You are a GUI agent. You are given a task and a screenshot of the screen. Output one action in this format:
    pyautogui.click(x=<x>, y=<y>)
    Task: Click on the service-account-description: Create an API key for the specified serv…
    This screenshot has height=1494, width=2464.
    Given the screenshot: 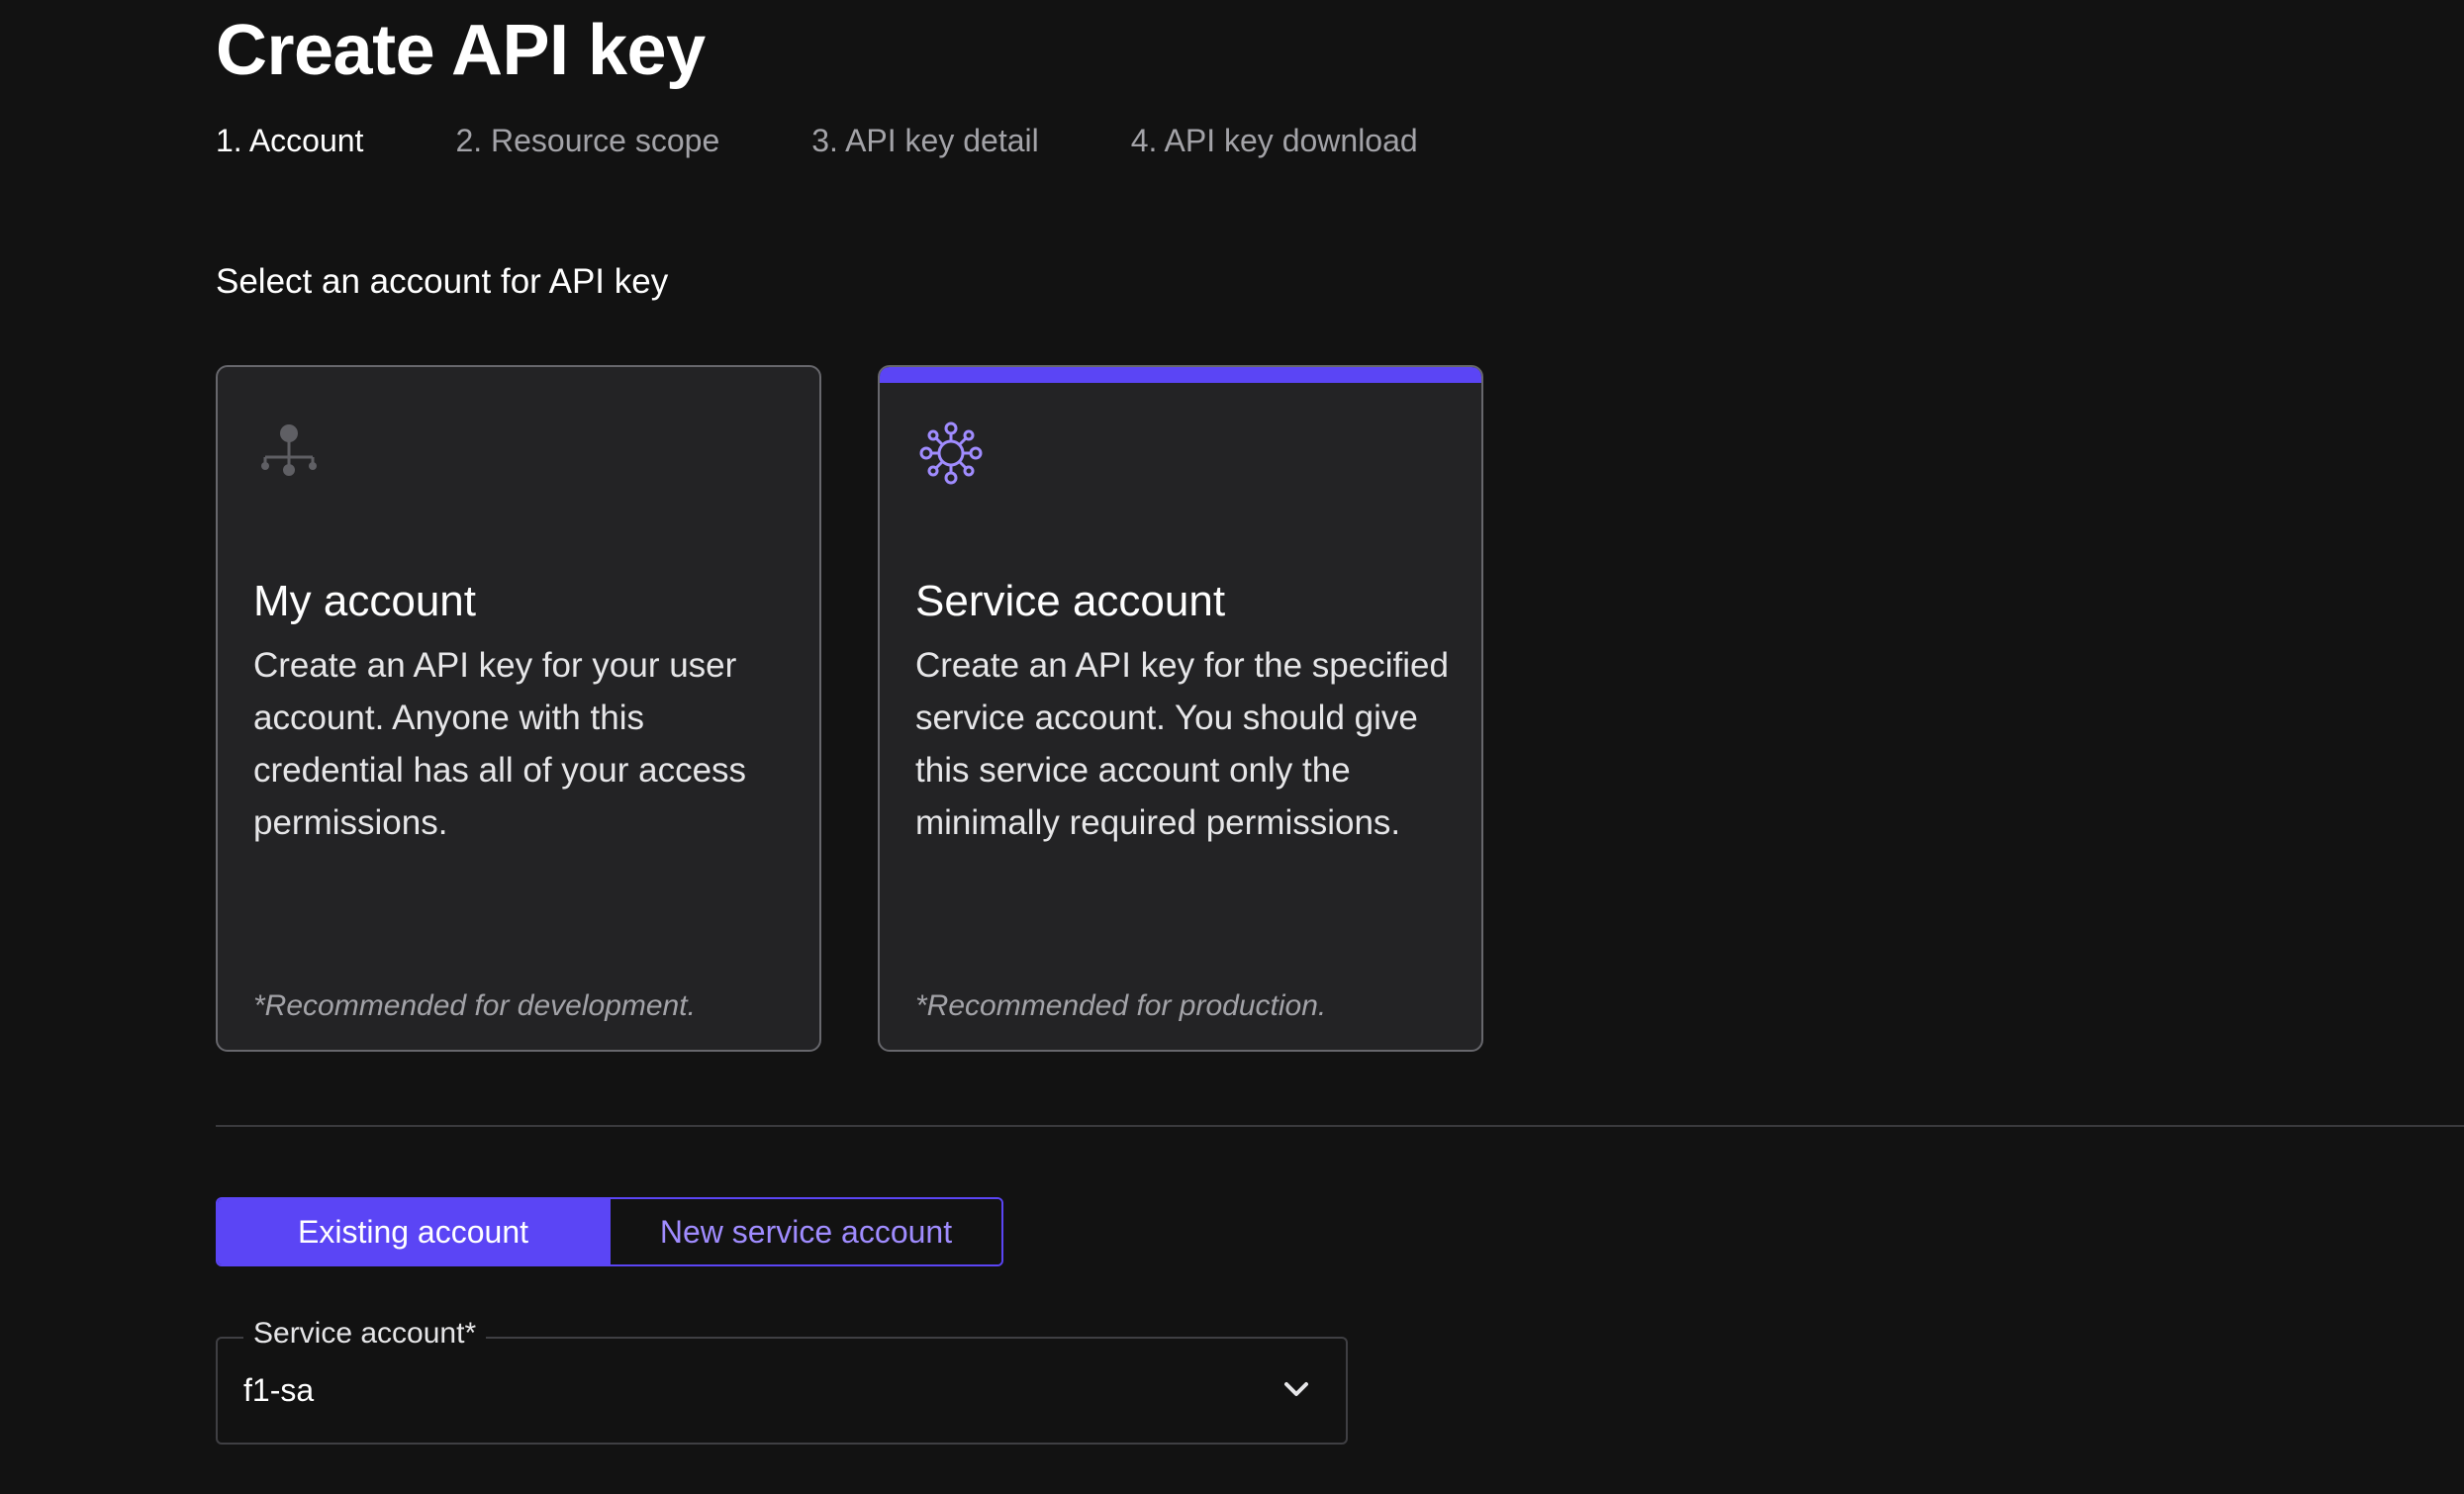 What is the action you would take?
    pyautogui.click(x=1182, y=744)
    